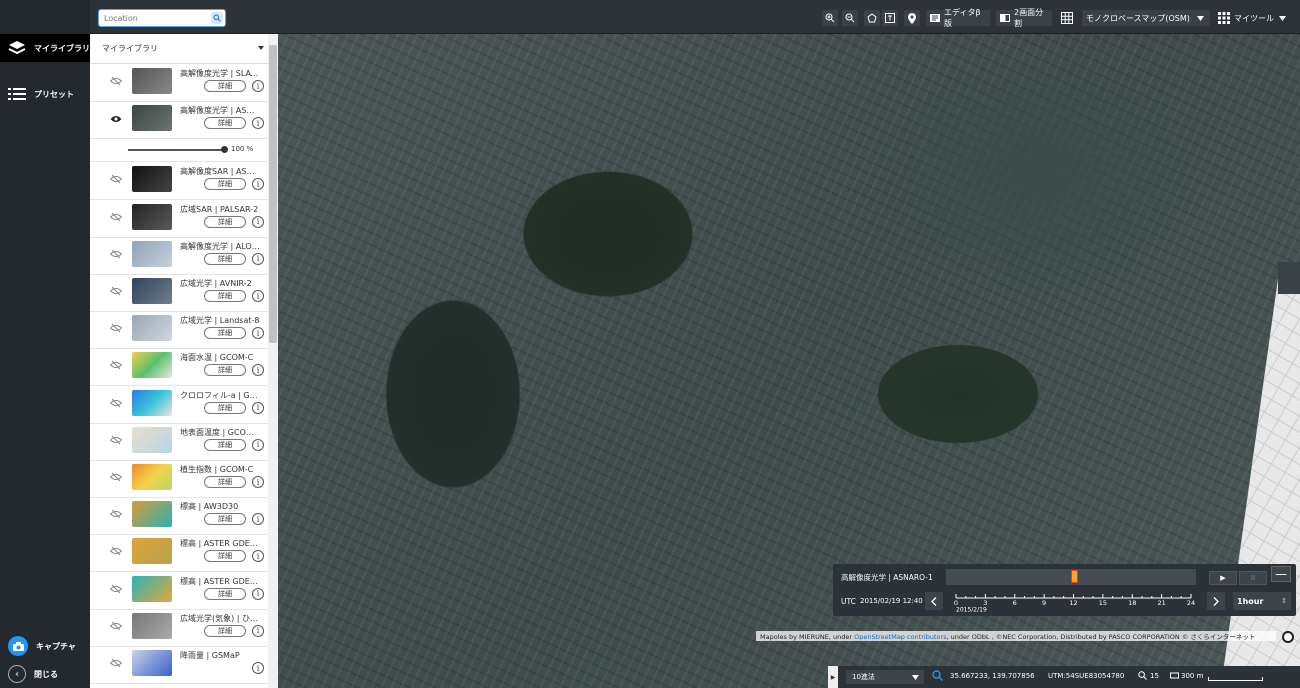 The image size is (1300, 688). What do you see at coordinates (184, 49) in the screenshot?
I see `library-select: マイライブラリ` at bounding box center [184, 49].